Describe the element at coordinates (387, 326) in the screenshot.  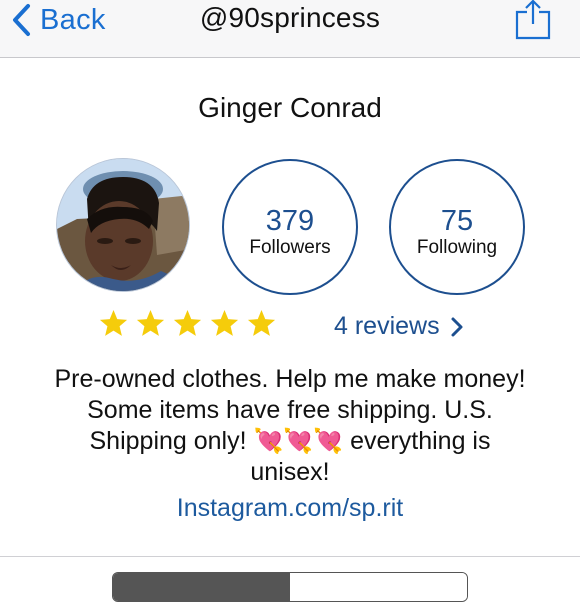
I see `reviews-label: 4 reviews` at that location.